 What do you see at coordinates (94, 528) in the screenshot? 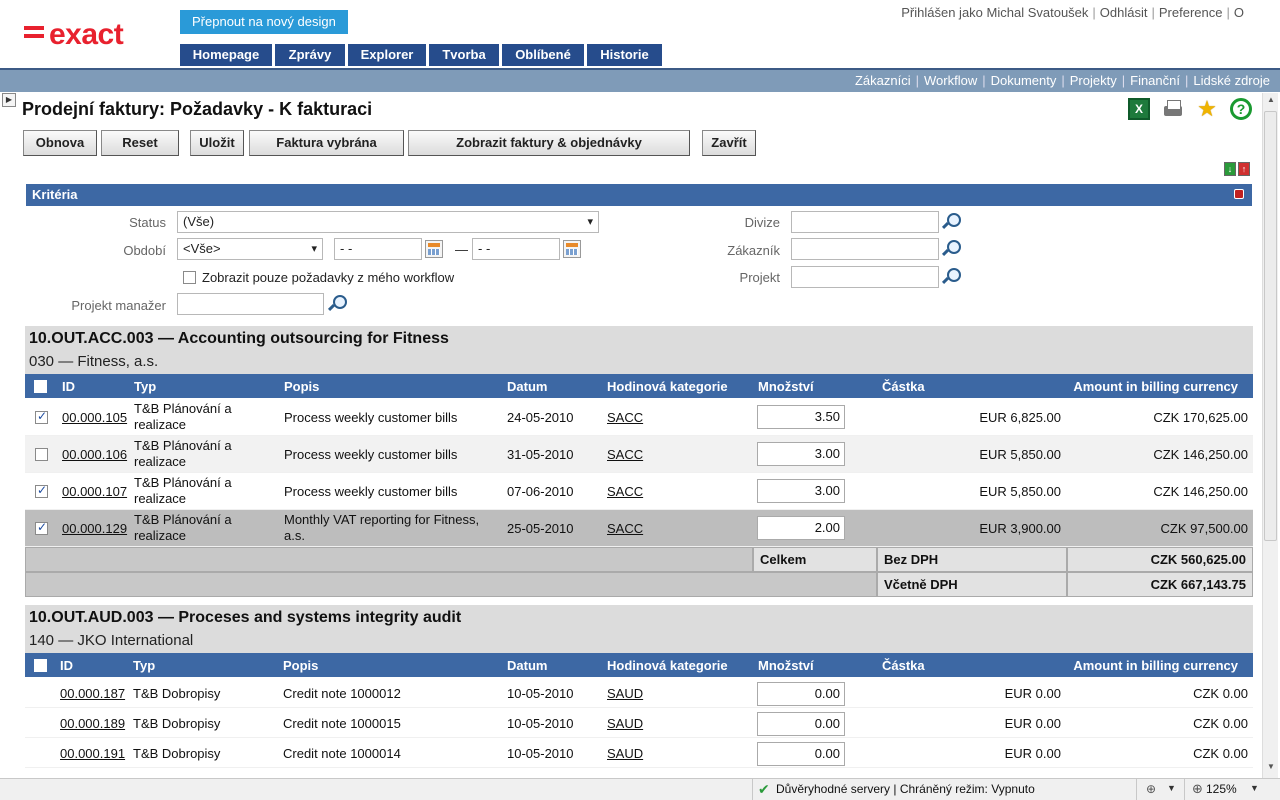
I see `row-id-link: 00.000.129` at bounding box center [94, 528].